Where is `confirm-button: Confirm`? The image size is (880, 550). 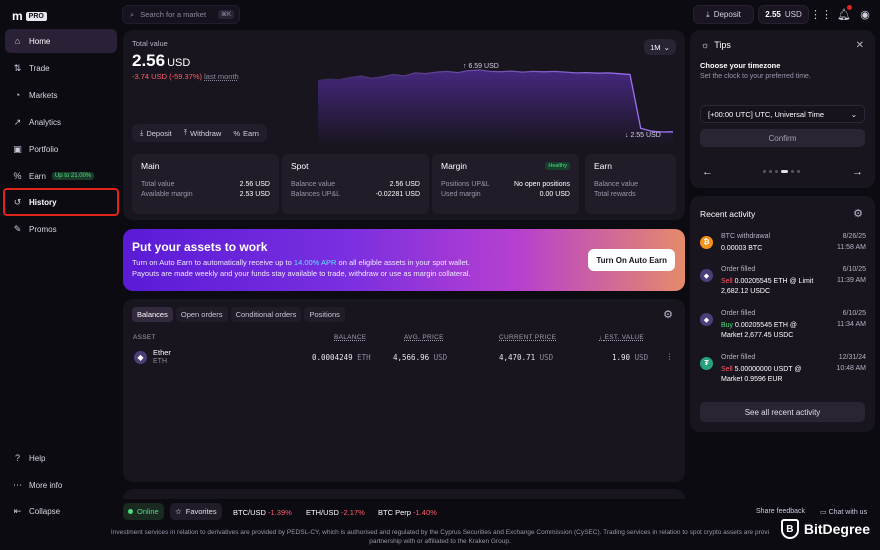 confirm-button: Confirm is located at coordinates (782, 138).